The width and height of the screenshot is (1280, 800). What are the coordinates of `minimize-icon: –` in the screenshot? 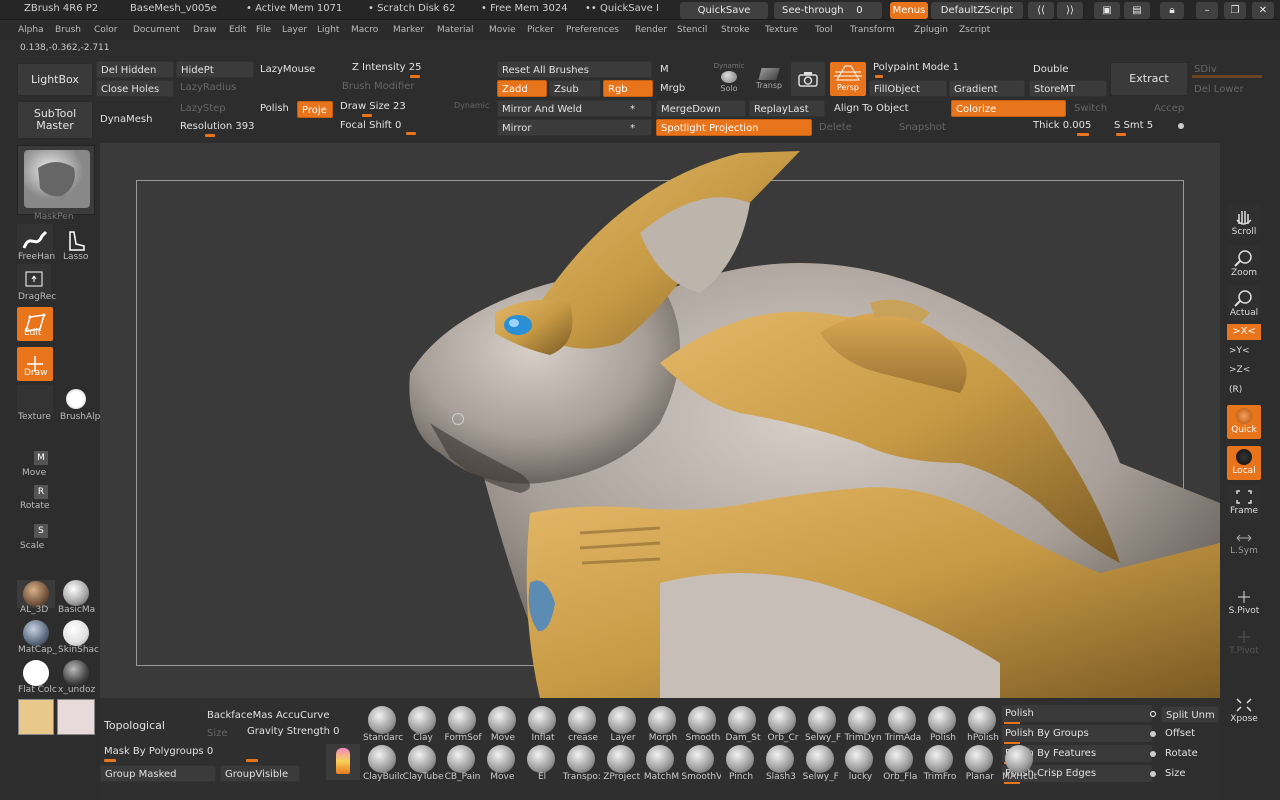 It's located at (1207, 10).